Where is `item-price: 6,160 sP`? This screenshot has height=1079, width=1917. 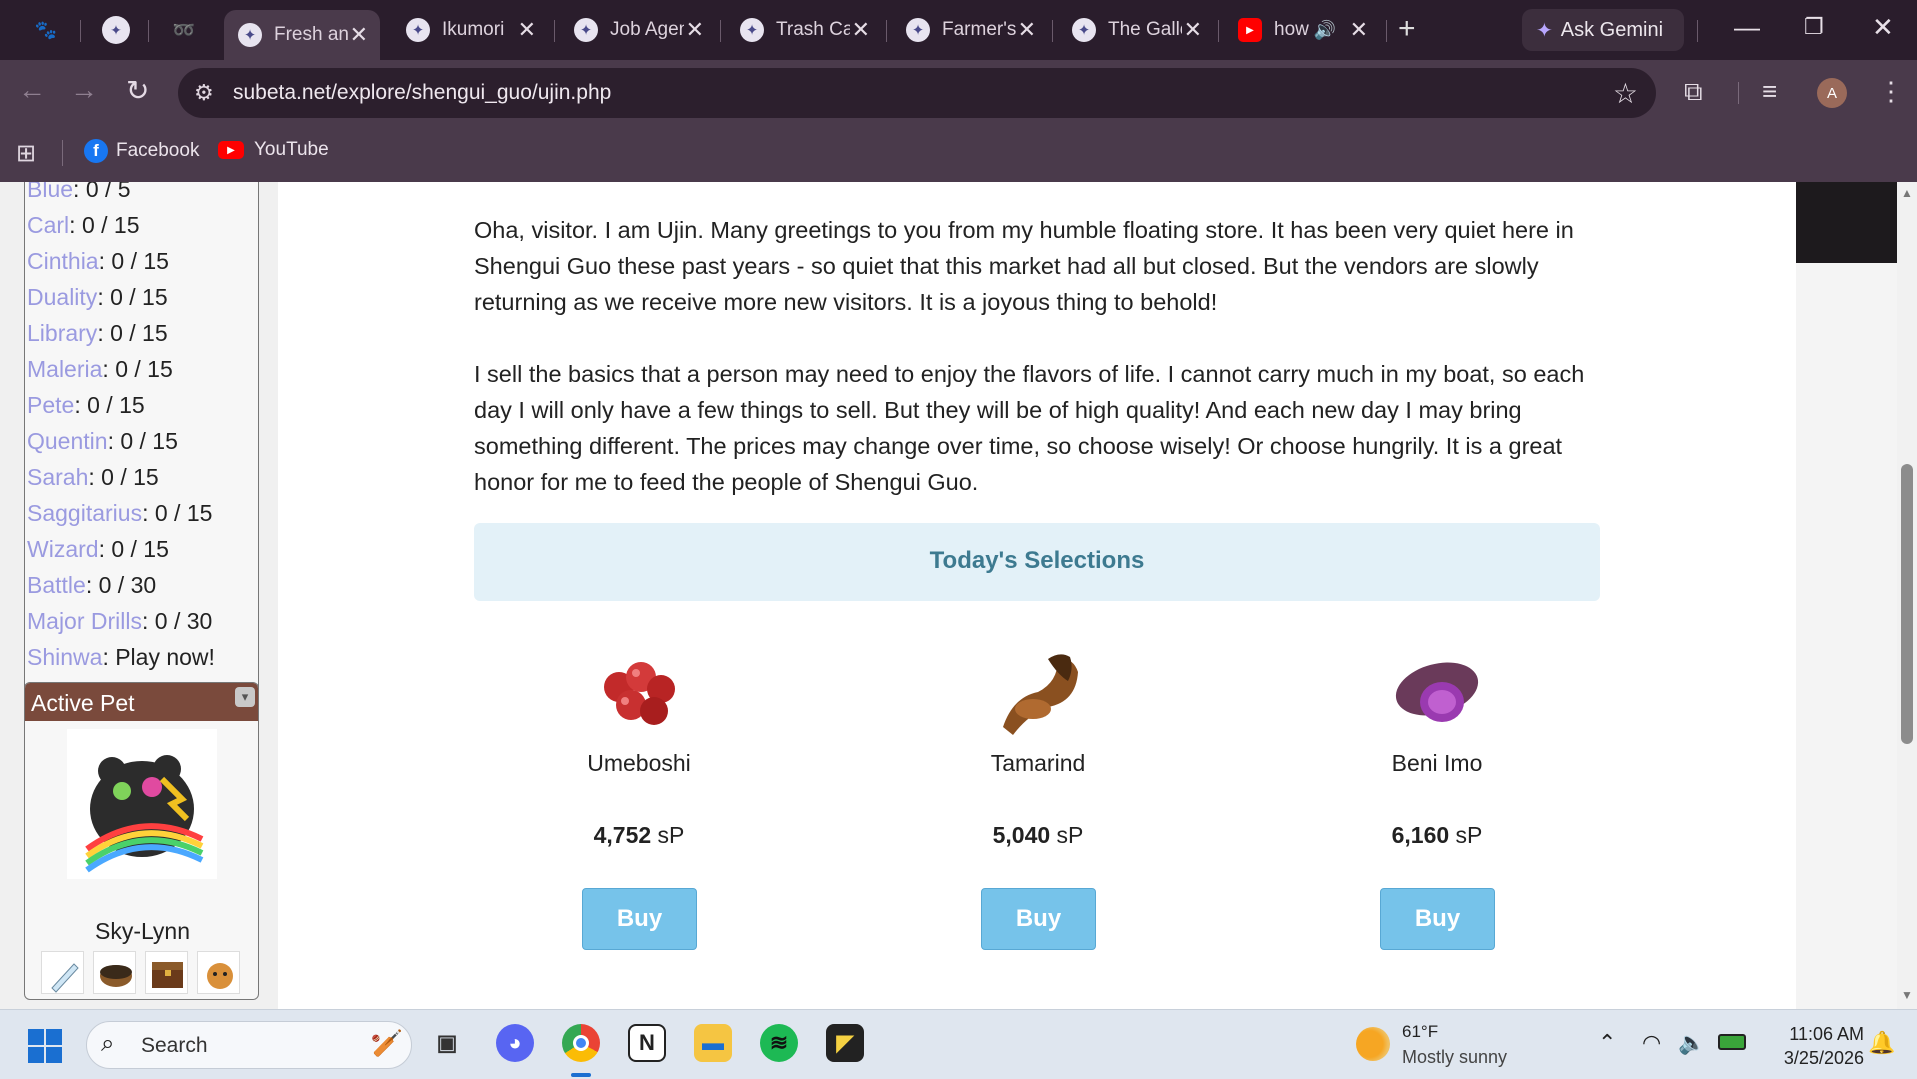 item-price: 6,160 sP is located at coordinates (1437, 835).